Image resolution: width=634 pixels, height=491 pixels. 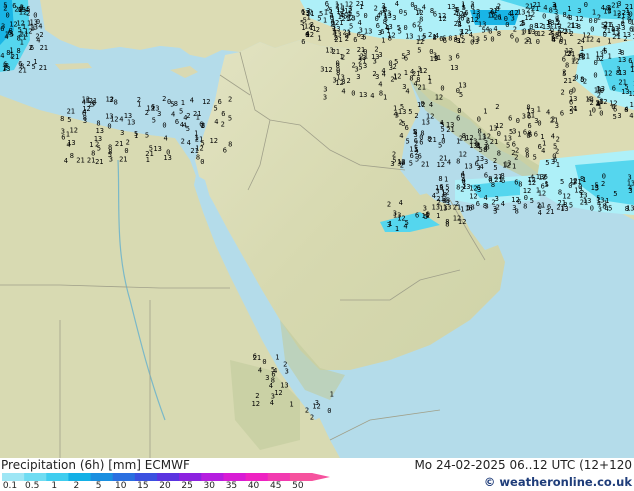 What do you see at coordinates (558, 482) in the screenshot?
I see `credit-link: © weatheronline.co.uk` at bounding box center [558, 482].